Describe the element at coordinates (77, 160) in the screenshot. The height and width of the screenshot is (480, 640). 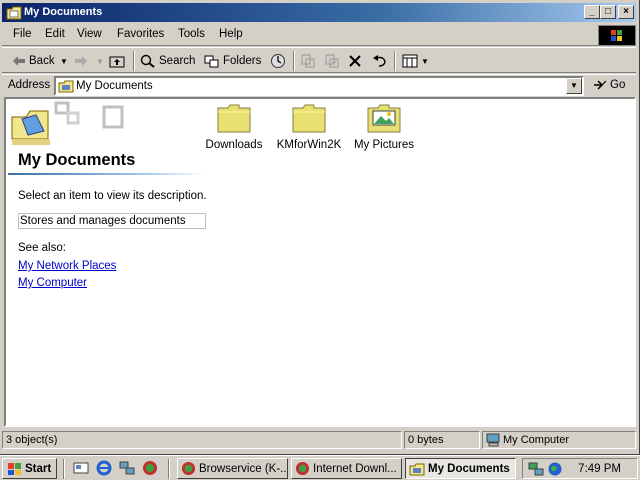
I see `panel-title: My Documents` at that location.